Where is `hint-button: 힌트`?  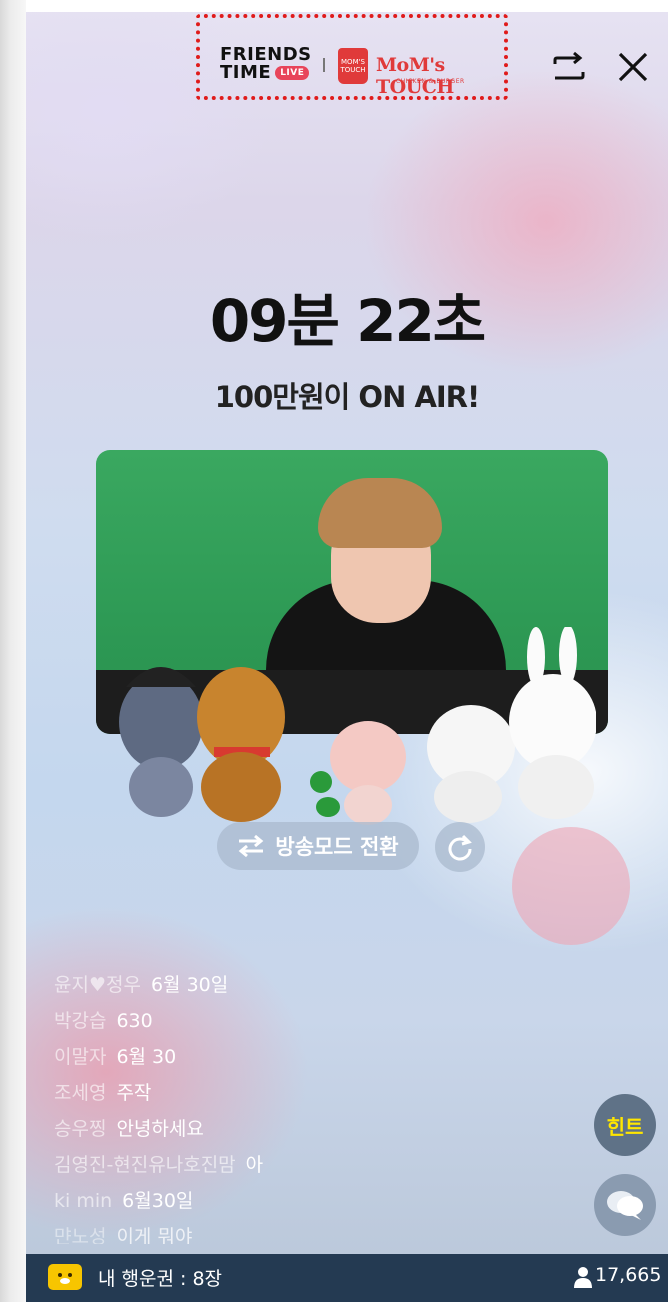 hint-button: 힌트 is located at coordinates (625, 1125).